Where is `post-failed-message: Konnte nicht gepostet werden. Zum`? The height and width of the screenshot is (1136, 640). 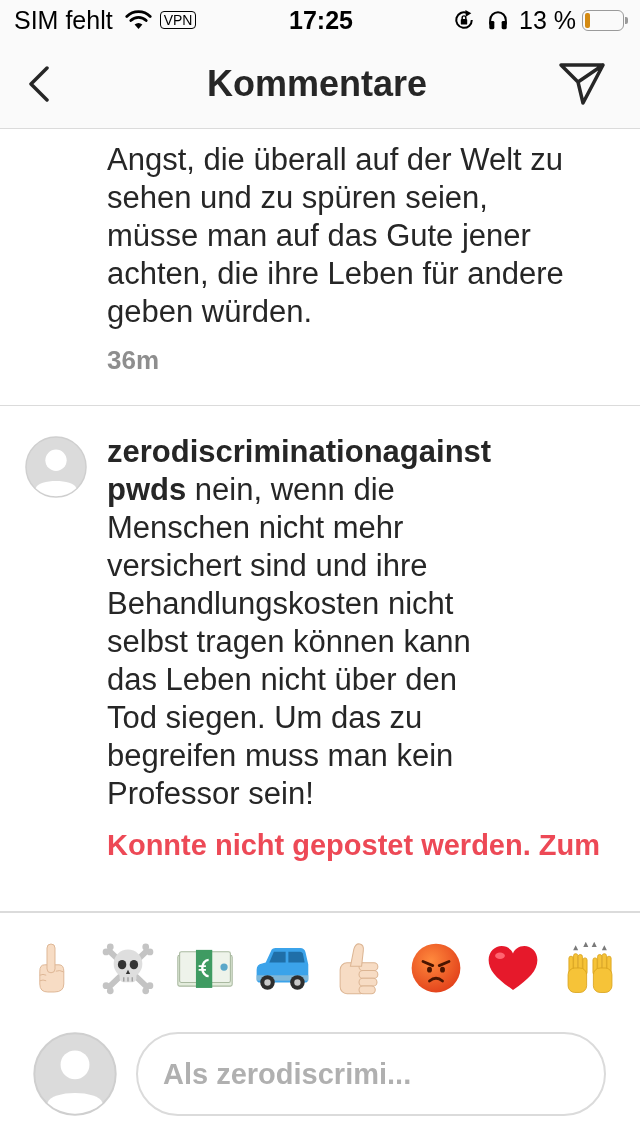 post-failed-message: Konnte nicht gepostet werden. Zum is located at coordinates (353, 845).